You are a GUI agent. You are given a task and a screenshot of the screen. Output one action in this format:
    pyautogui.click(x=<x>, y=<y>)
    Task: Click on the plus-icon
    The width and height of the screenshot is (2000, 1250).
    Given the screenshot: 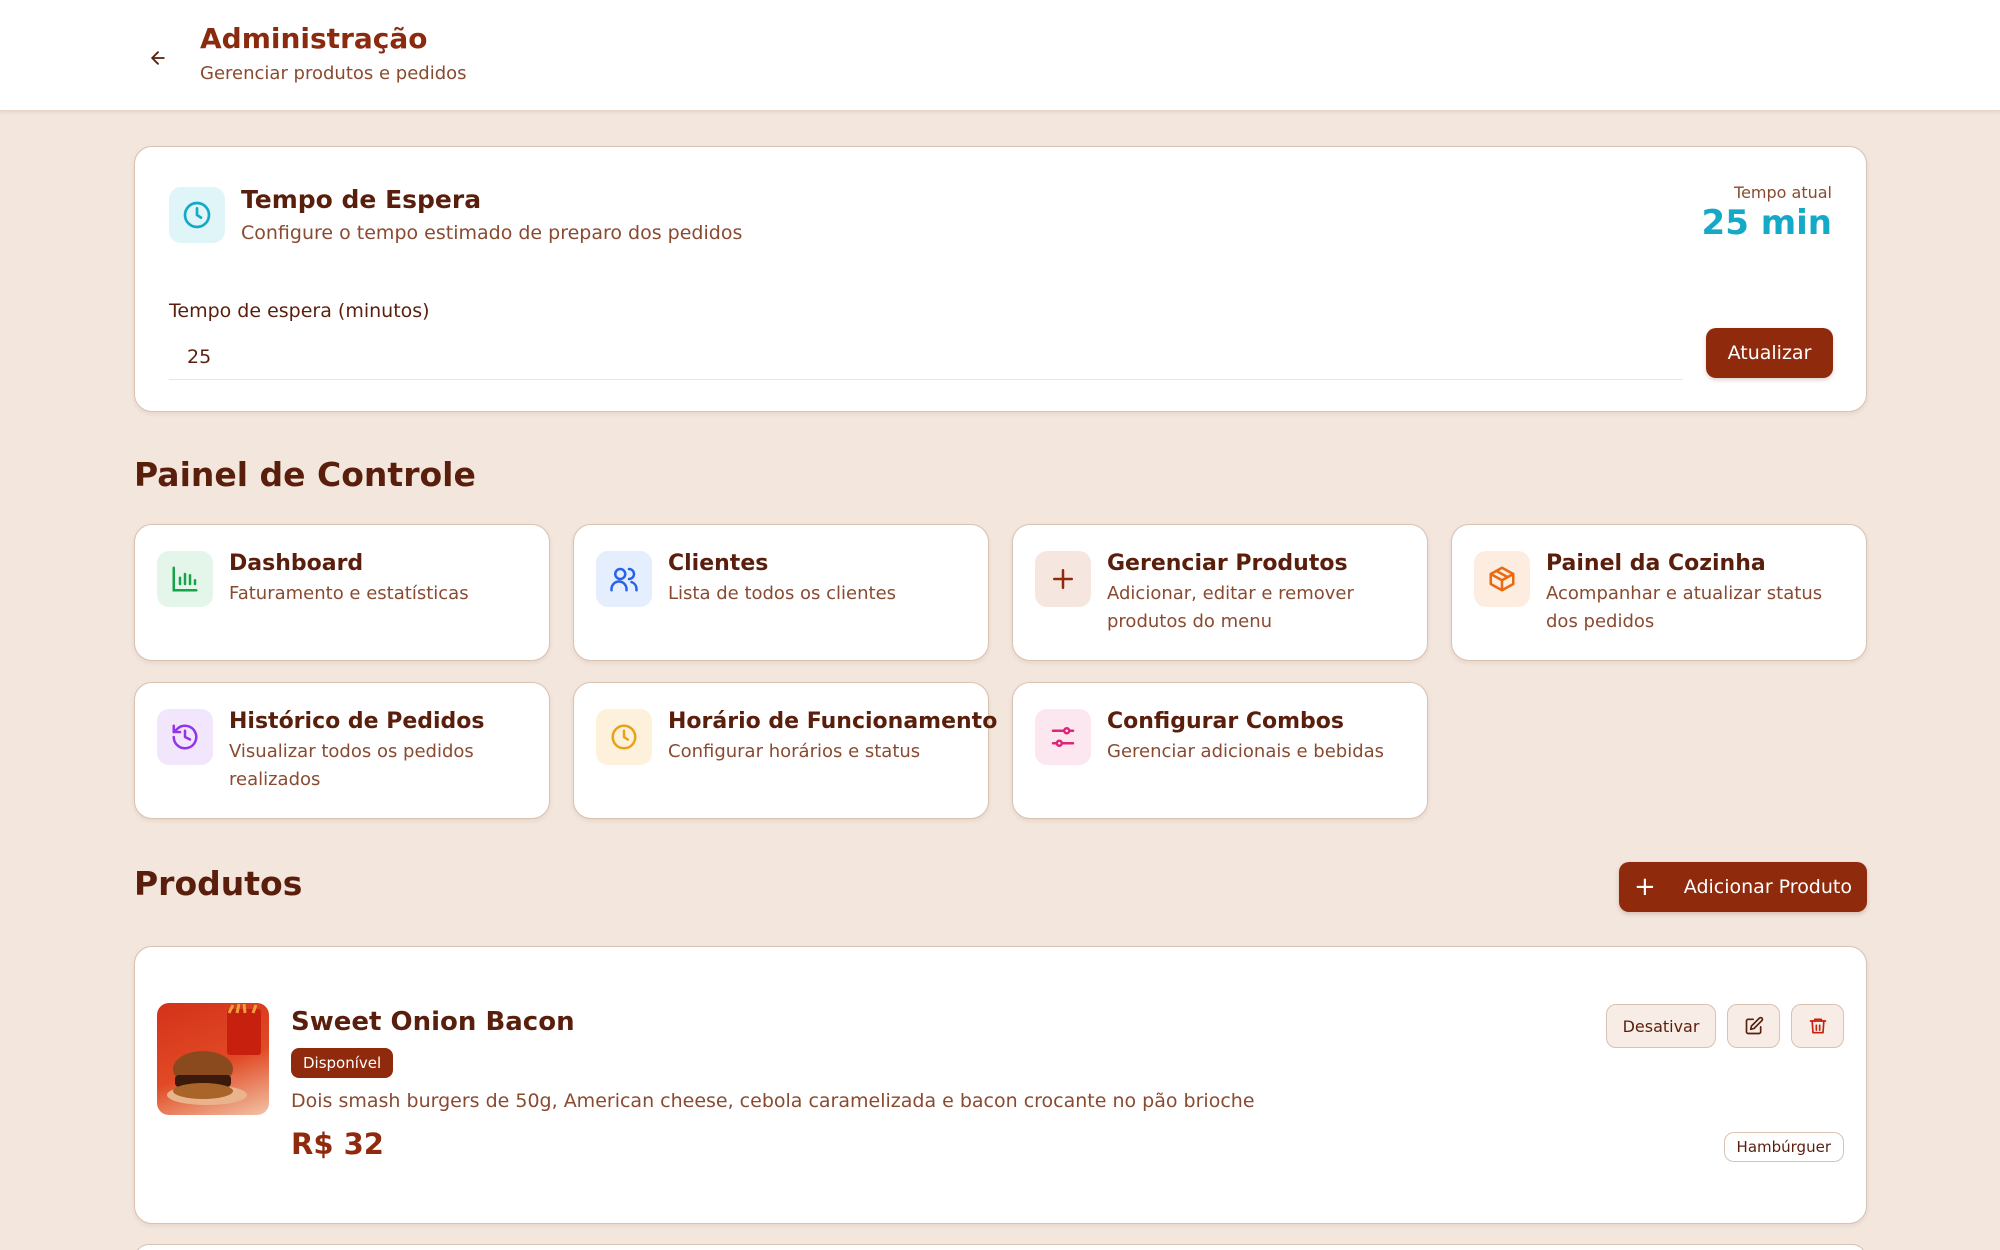 What is the action you would take?
    pyautogui.click(x=1063, y=579)
    